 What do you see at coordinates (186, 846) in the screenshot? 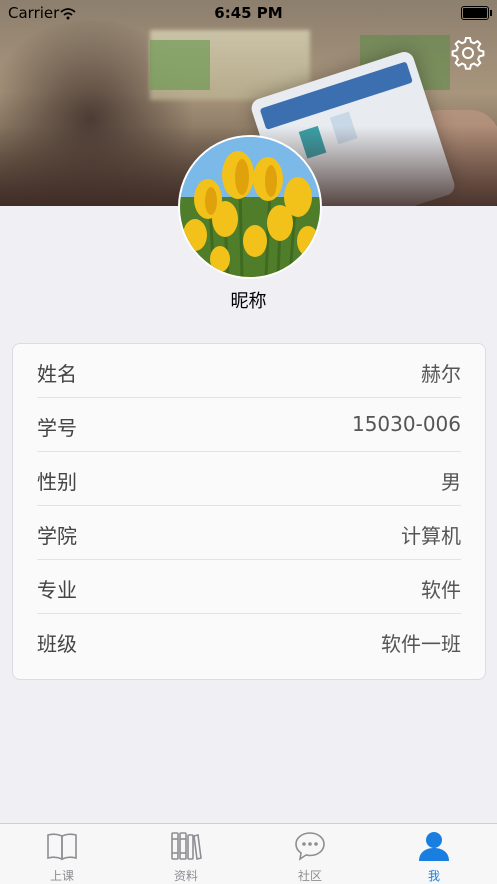
I see `library-icon` at bounding box center [186, 846].